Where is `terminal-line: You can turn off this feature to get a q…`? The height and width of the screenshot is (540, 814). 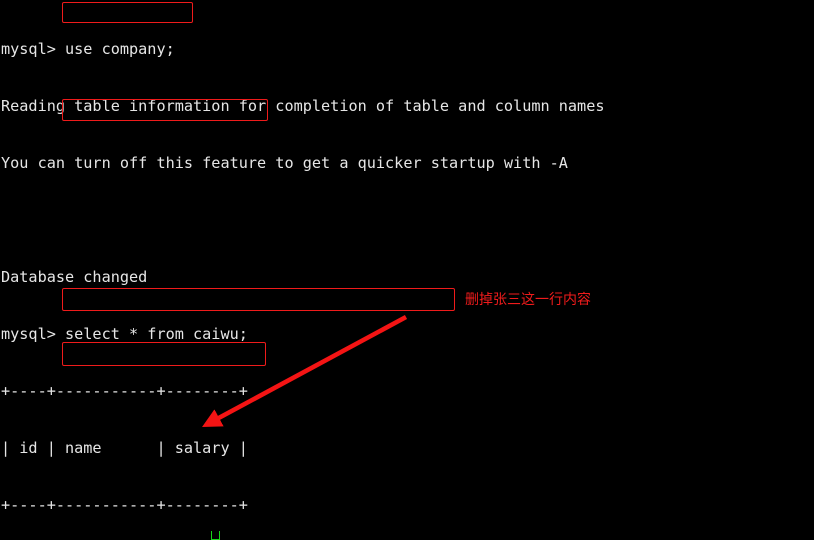
terminal-line: You can turn off this feature to get a q… is located at coordinates (284, 163).